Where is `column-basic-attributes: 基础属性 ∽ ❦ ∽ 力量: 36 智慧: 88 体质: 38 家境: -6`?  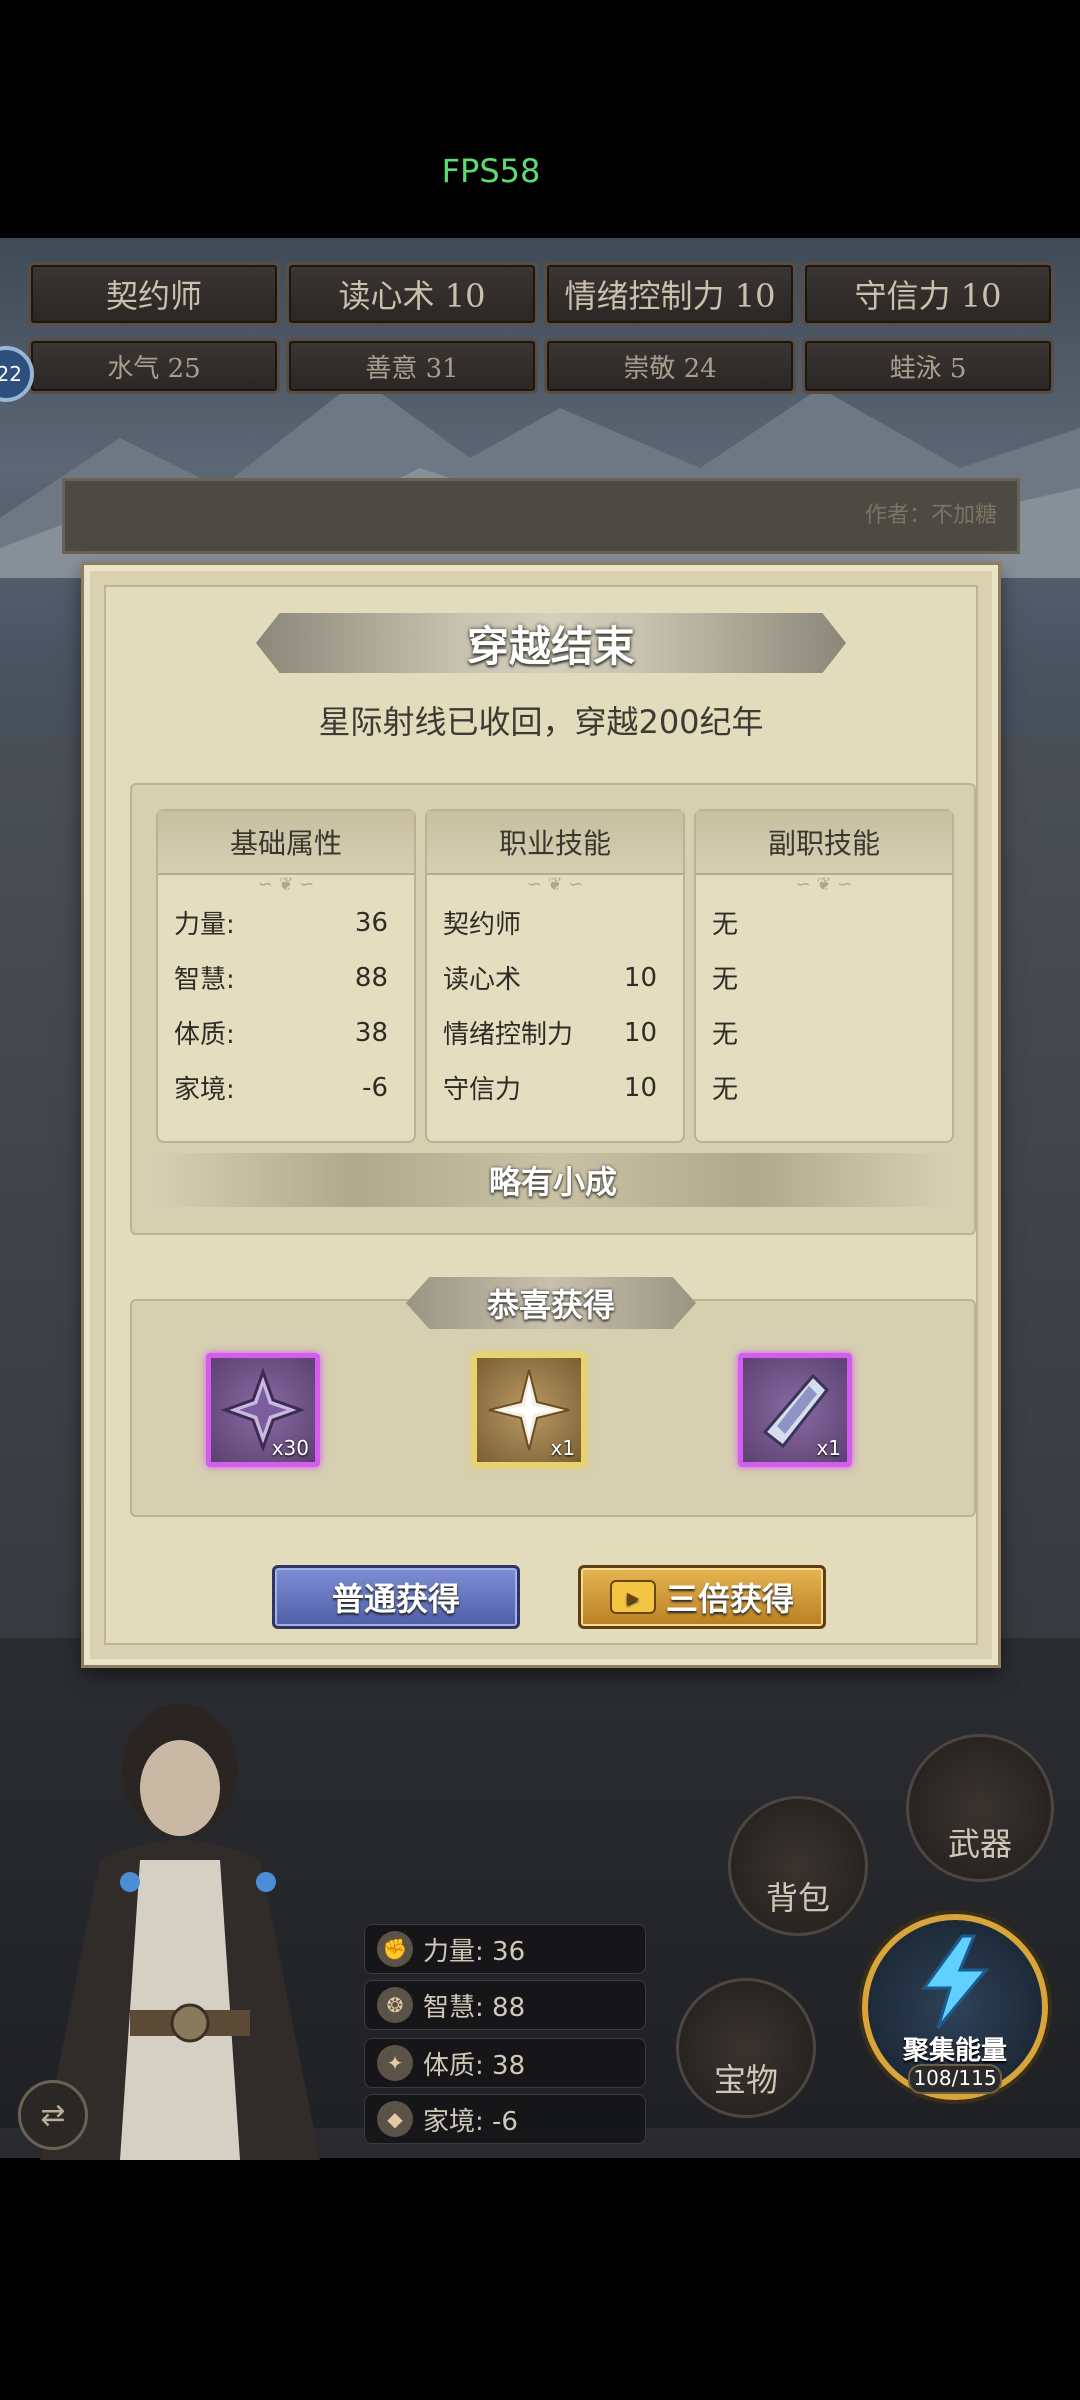 column-basic-attributes: 基础属性 ∽ ❦ ∽ 力量: 36 智慧: 88 体质: 38 家境: -6 is located at coordinates (286, 976).